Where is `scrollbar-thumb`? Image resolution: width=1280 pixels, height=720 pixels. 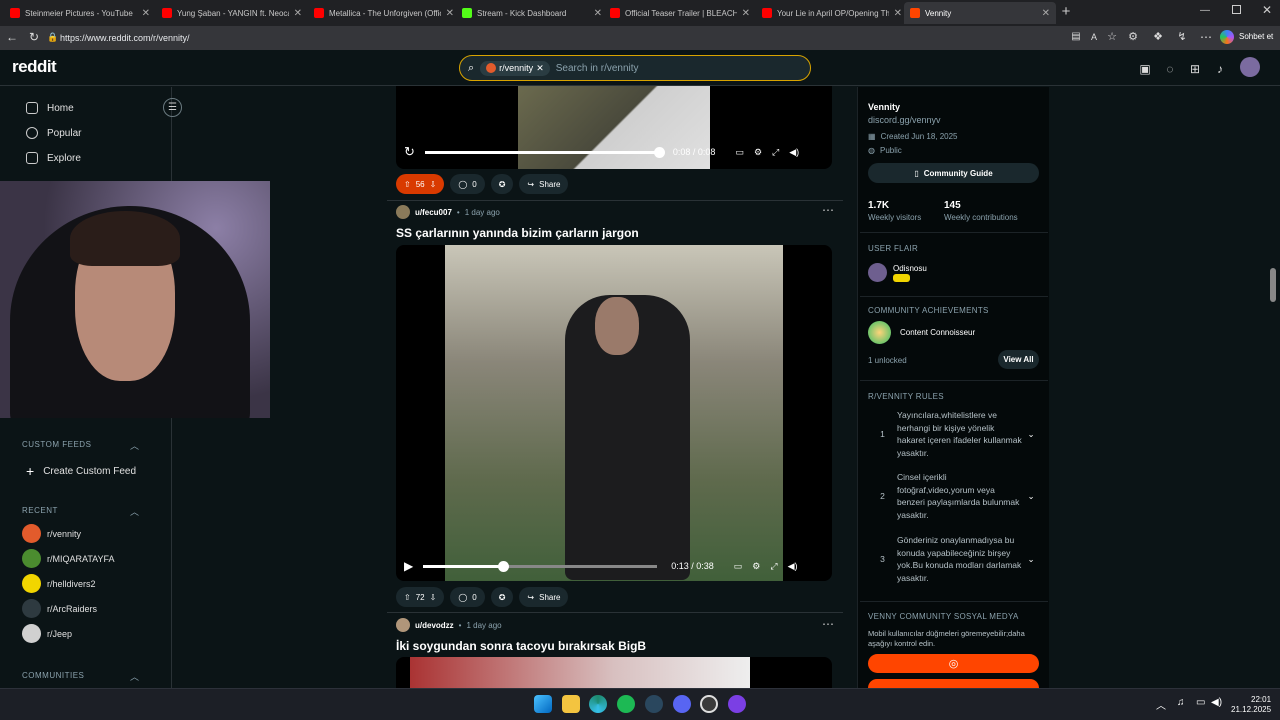 scrollbar-thumb is located at coordinates (1273, 285).